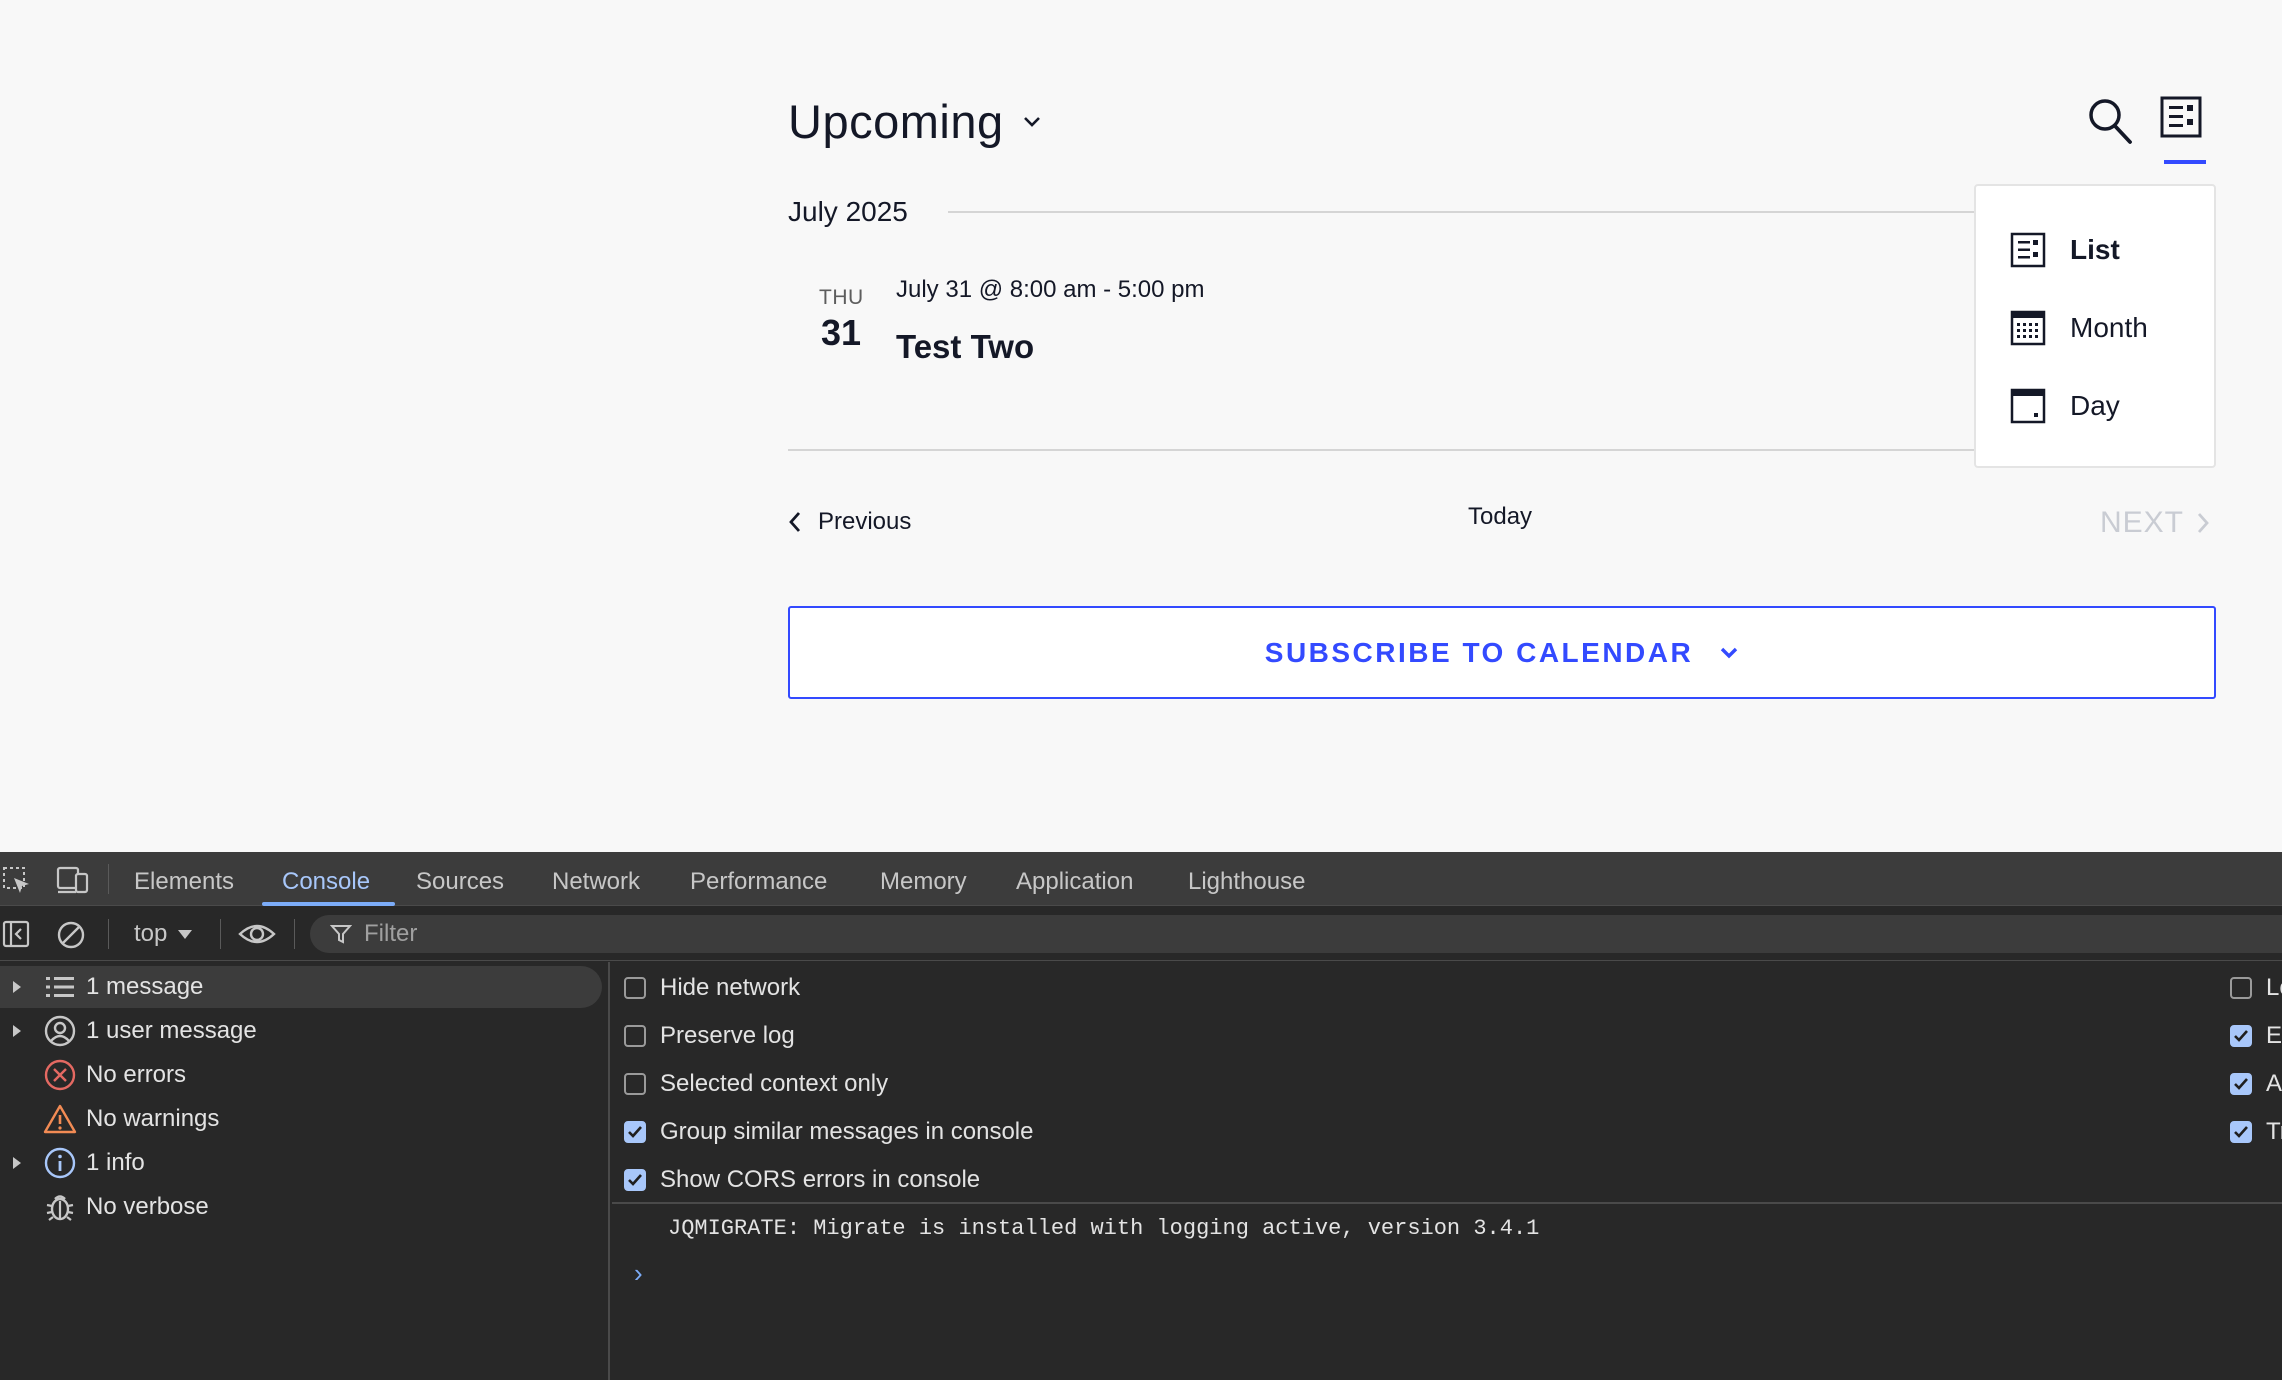 This screenshot has width=2282, height=1380. I want to click on sidebar-item-messages: 1 message, so click(301, 987).